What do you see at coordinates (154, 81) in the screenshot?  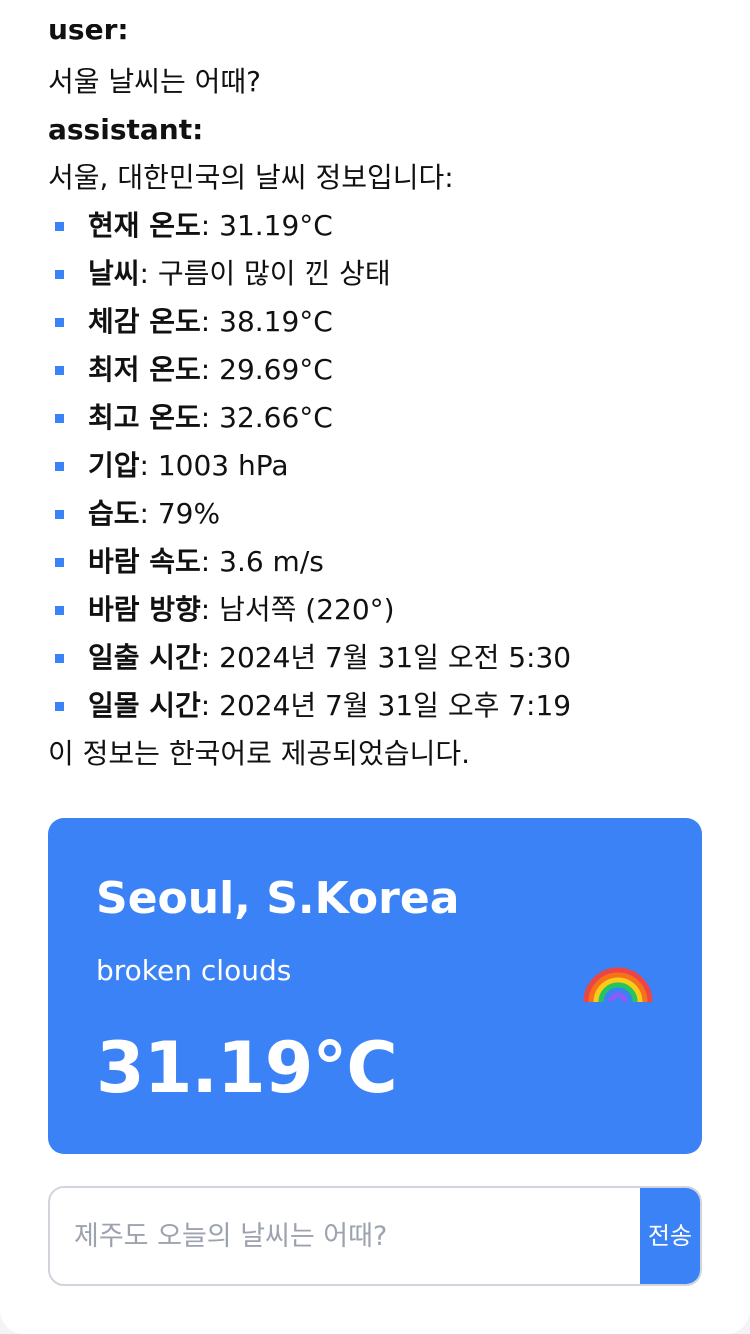 I see `user-message: 서울 날씨는 어때?` at bounding box center [154, 81].